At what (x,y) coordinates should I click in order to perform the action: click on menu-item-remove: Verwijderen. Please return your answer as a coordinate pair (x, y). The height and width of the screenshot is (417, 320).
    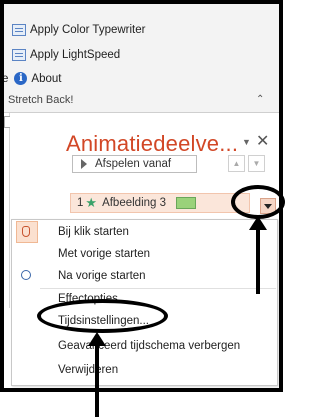
    Looking at the image, I should click on (144, 370).